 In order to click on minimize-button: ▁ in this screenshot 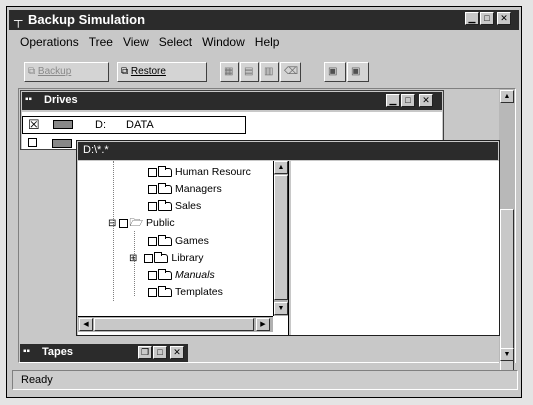, I will do `click(472, 18)`.